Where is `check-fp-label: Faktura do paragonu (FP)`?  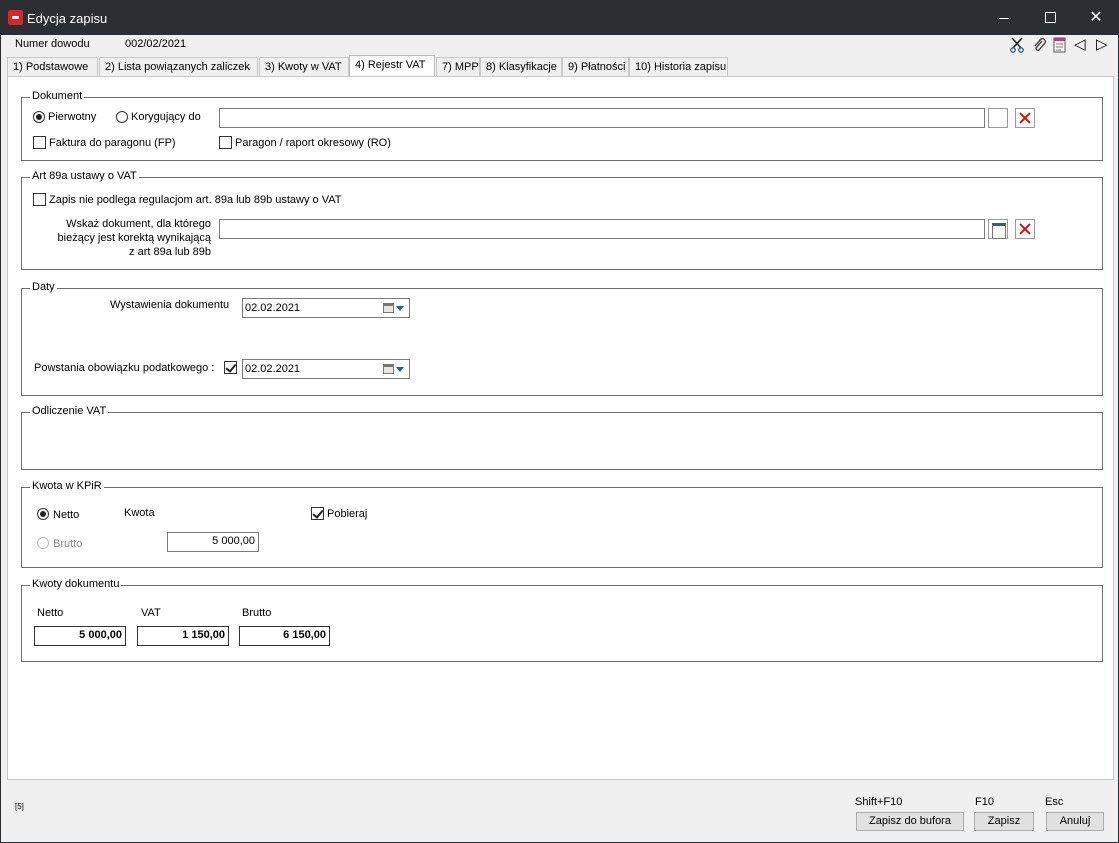
check-fp-label: Faktura do paragonu (FP) is located at coordinates (112, 143).